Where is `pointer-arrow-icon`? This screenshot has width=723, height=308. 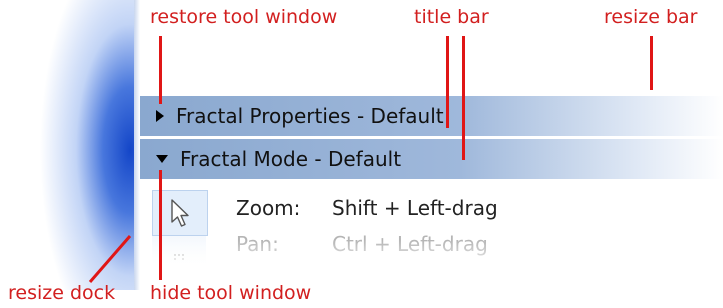
pointer-arrow-icon is located at coordinates (180, 213).